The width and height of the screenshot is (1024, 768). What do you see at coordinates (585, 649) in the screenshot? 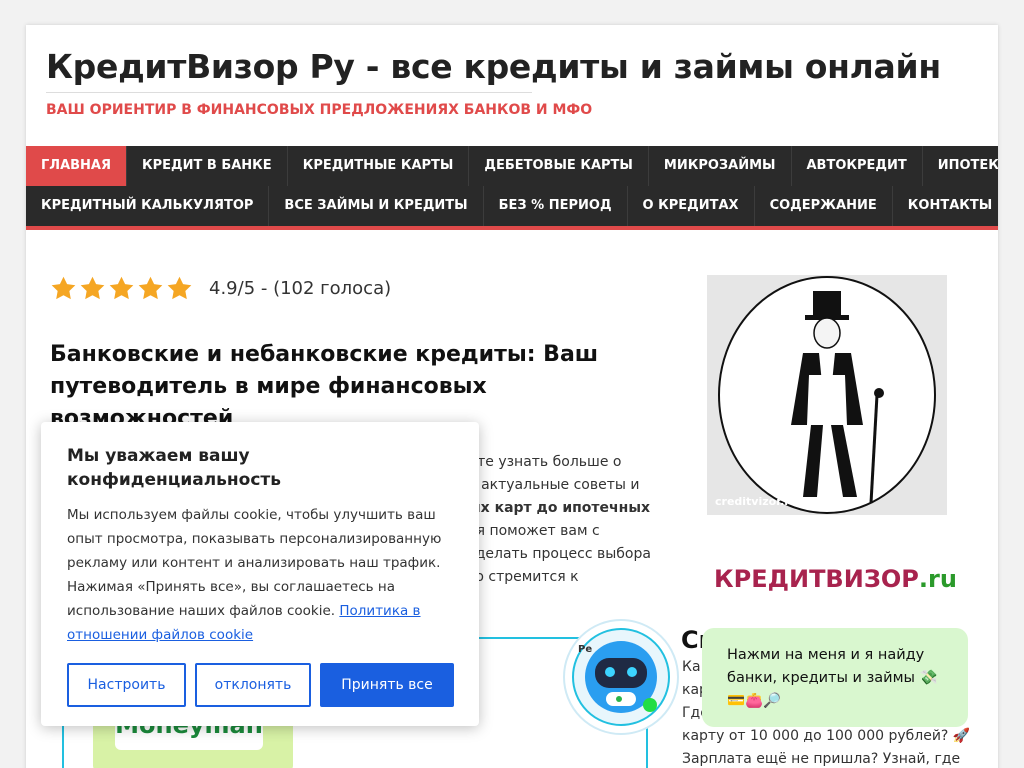
I see `bot-label: Ре` at bounding box center [585, 649].